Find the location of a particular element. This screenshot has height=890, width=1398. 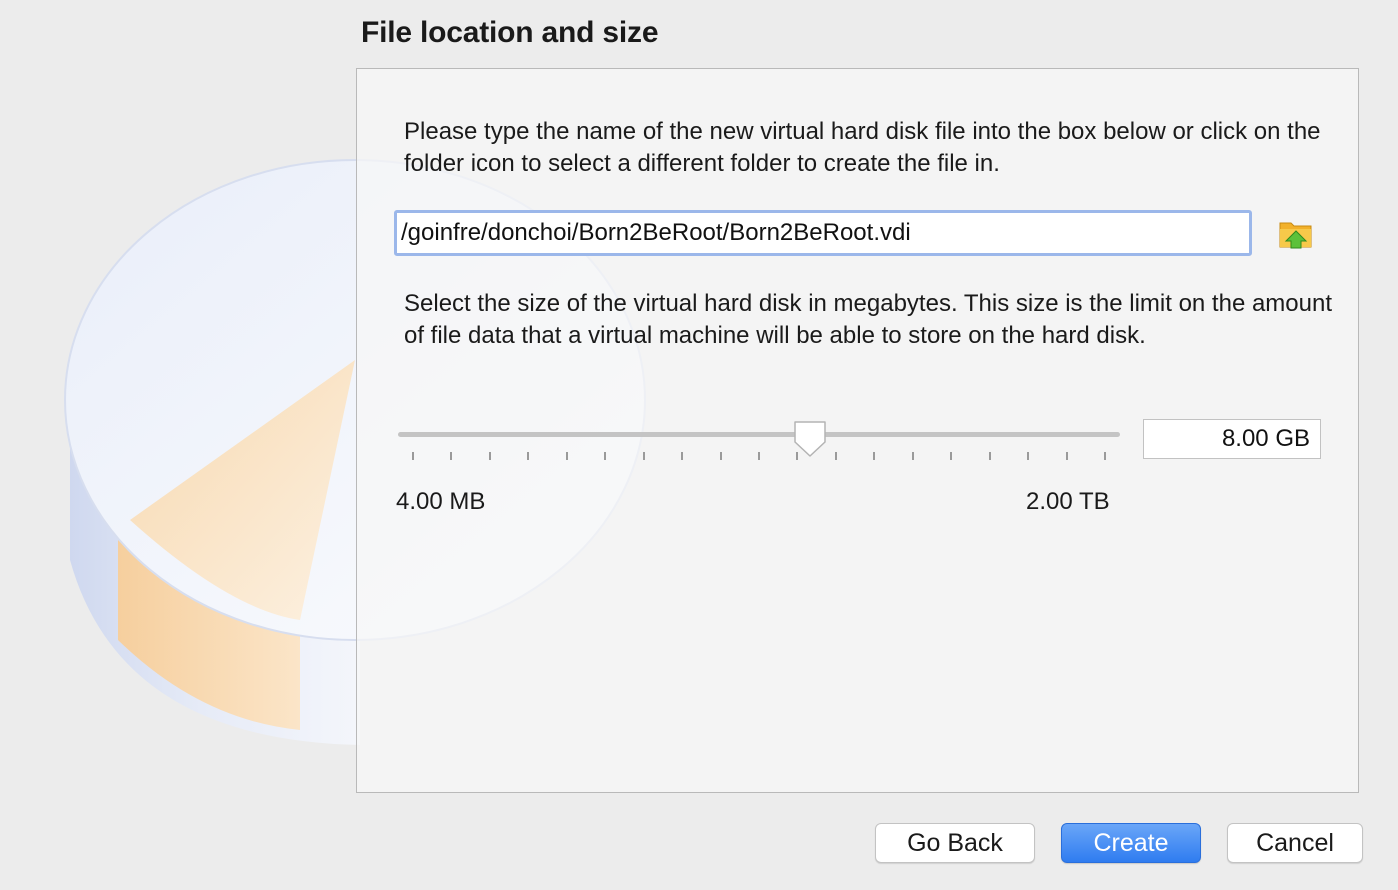

slider-thumb is located at coordinates (810, 439).